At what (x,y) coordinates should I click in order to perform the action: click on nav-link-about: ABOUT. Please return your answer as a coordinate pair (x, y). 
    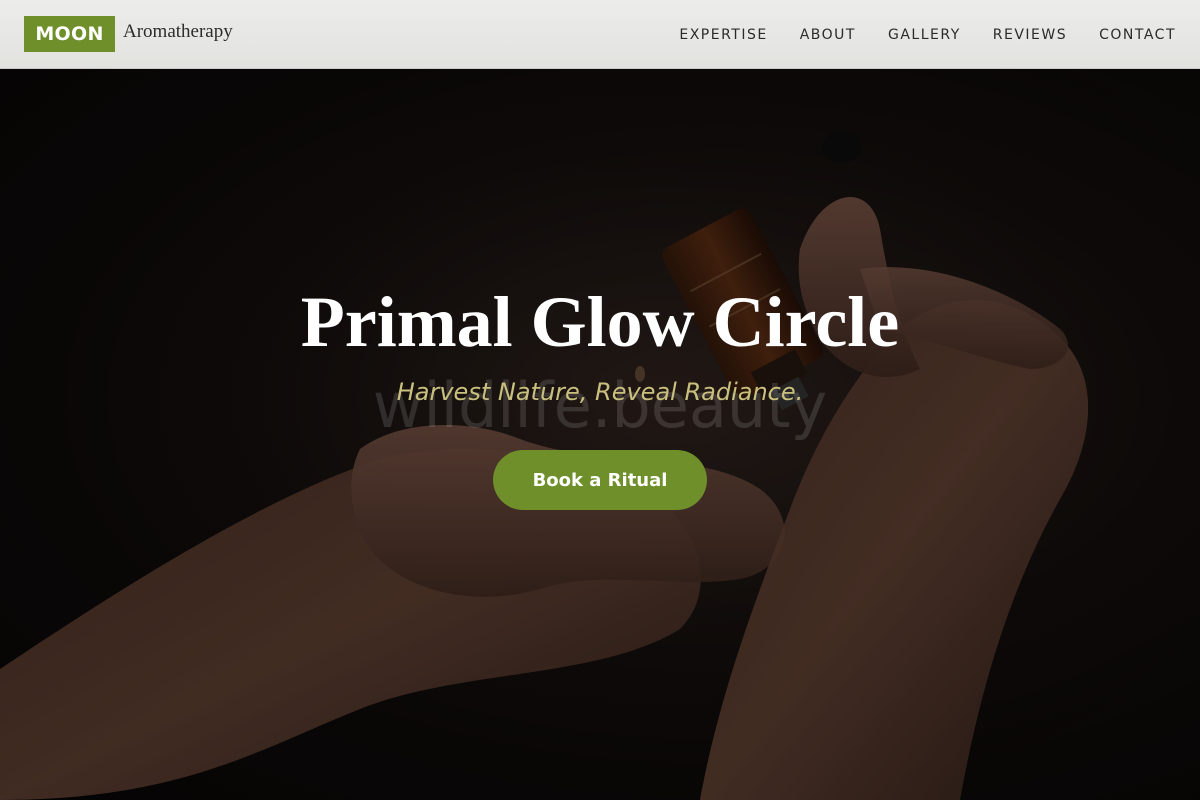
    Looking at the image, I should click on (828, 35).